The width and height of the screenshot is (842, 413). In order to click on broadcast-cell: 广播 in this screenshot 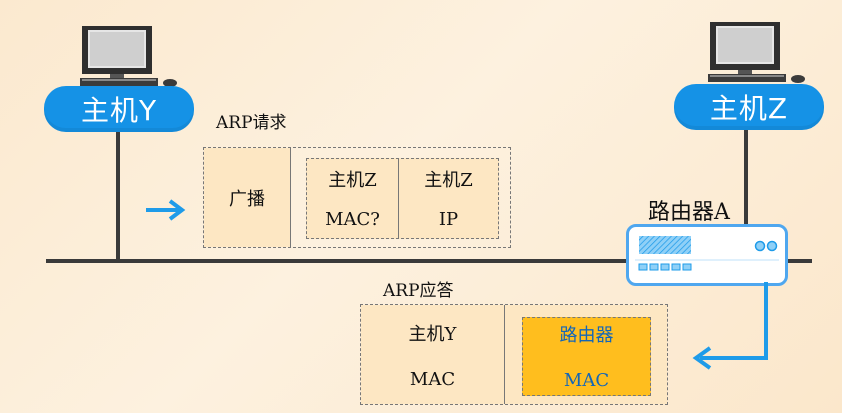, I will do `click(247, 197)`.